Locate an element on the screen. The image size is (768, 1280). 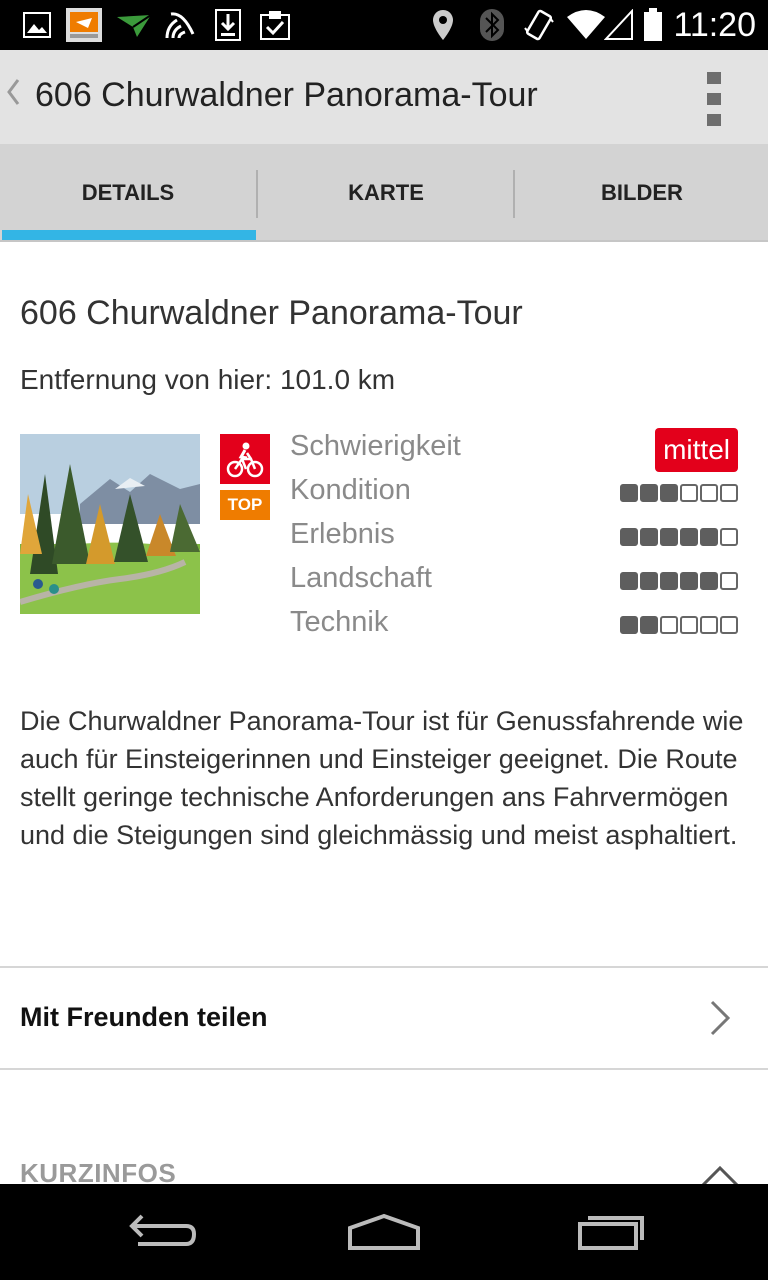
tab-bilder: BILDER is located at coordinates (641, 193).